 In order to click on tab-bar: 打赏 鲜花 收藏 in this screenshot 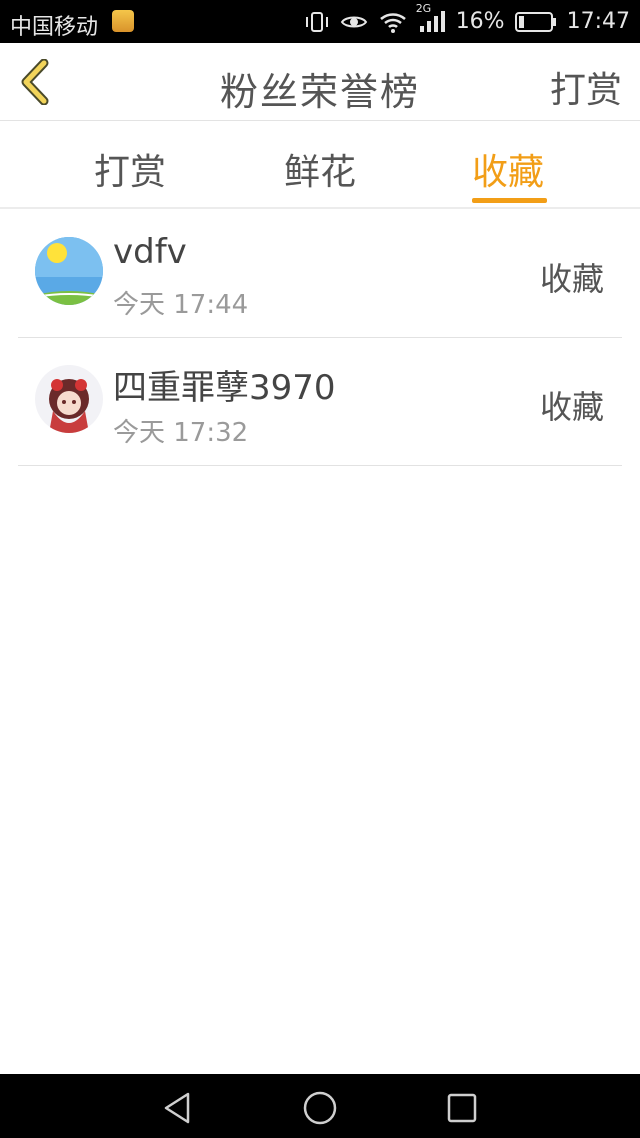, I will do `click(320, 165)`.